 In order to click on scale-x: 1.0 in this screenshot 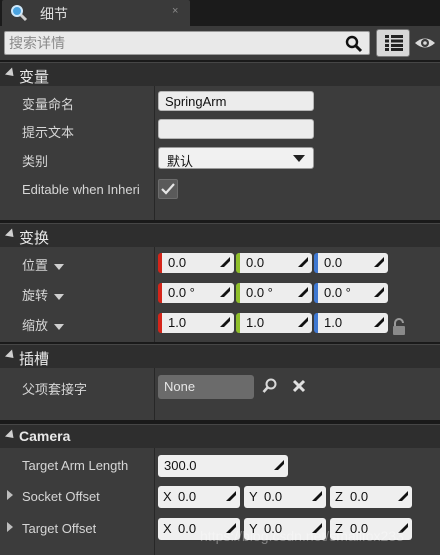, I will do `click(196, 323)`.